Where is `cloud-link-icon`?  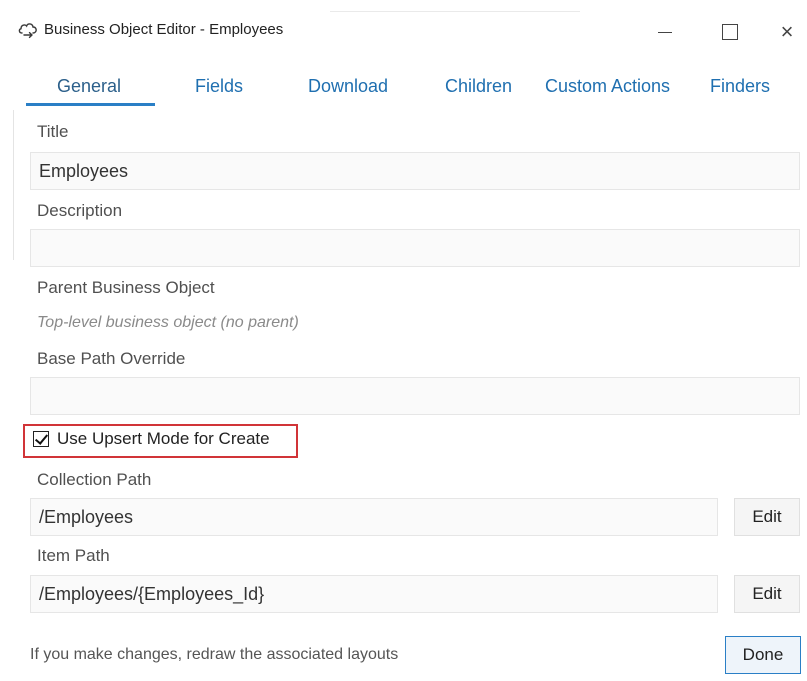 cloud-link-icon is located at coordinates (28, 30).